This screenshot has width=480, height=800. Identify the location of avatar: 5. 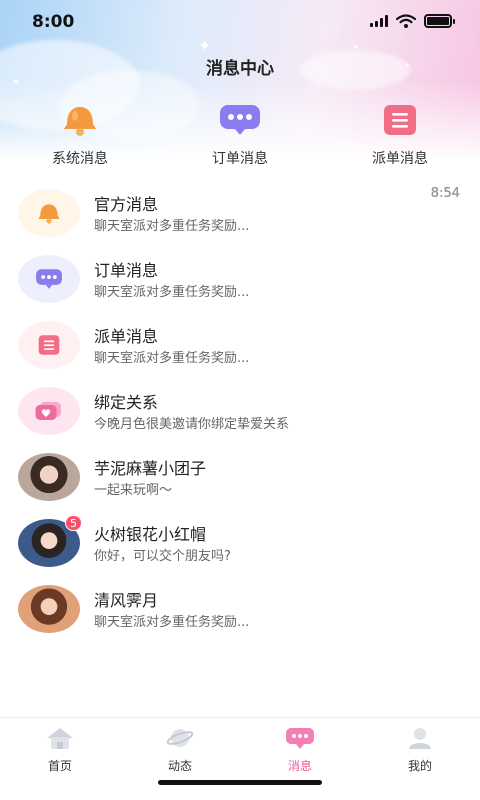
(50, 541).